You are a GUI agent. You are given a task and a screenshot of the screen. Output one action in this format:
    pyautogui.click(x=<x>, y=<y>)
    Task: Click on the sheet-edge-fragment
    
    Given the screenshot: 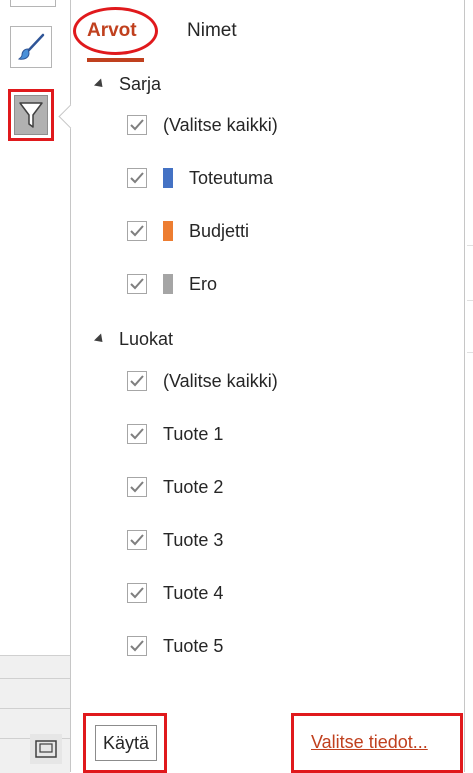 What is the action you would take?
    pyautogui.click(x=469, y=386)
    